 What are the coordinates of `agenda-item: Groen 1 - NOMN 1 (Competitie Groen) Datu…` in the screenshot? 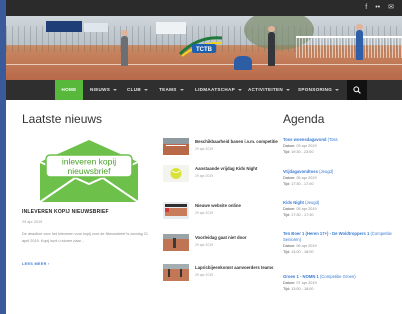 It's located at (341, 283).